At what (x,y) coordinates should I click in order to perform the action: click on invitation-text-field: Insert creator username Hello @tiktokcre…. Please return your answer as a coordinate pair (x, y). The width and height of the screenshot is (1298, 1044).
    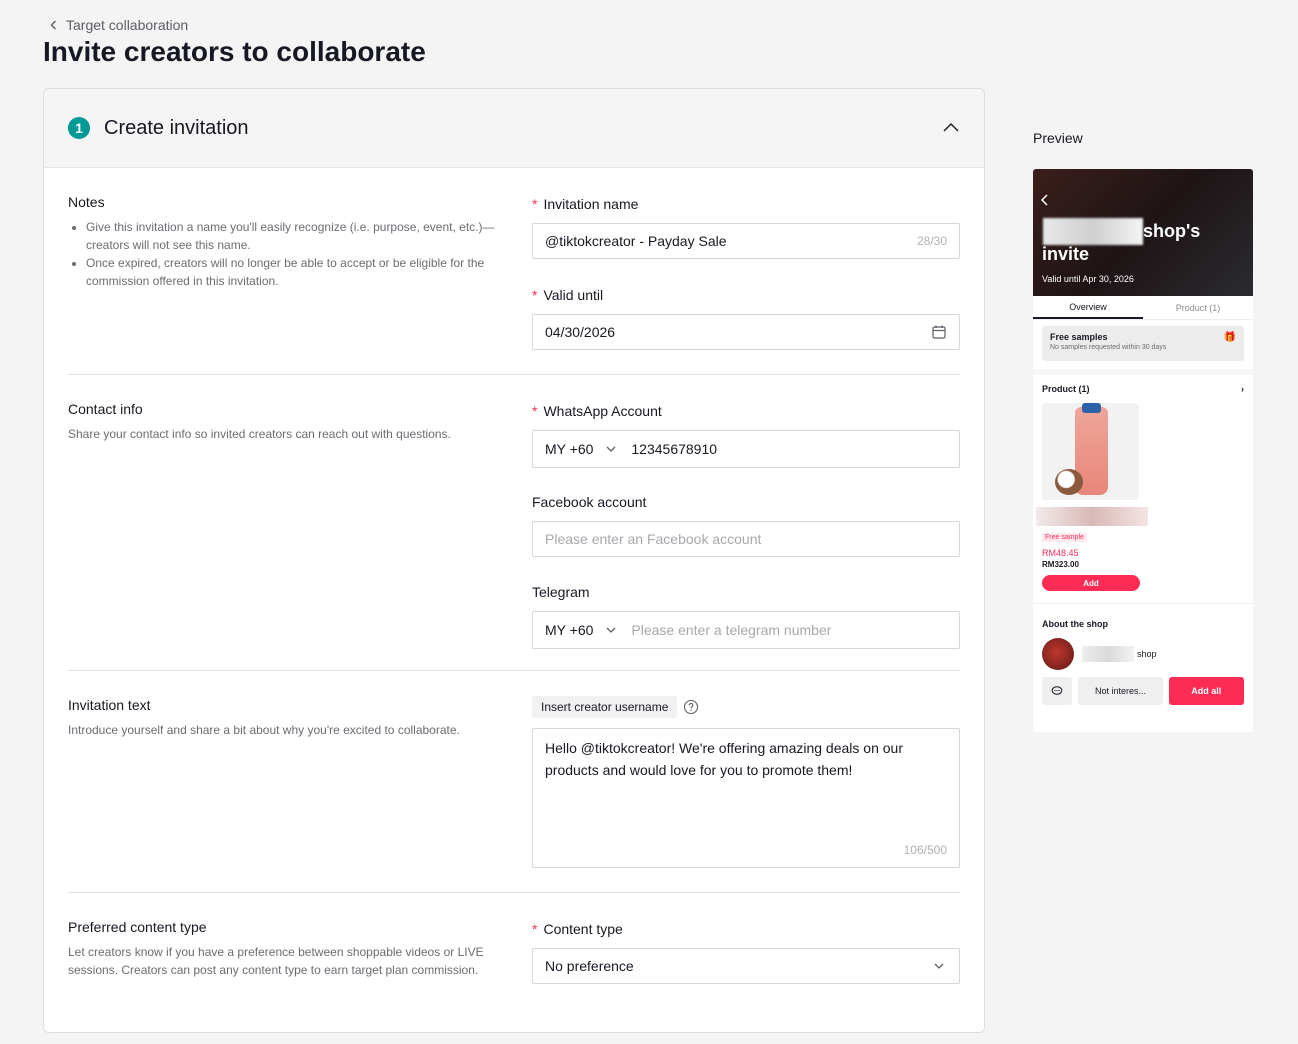
    Looking at the image, I should click on (746, 782).